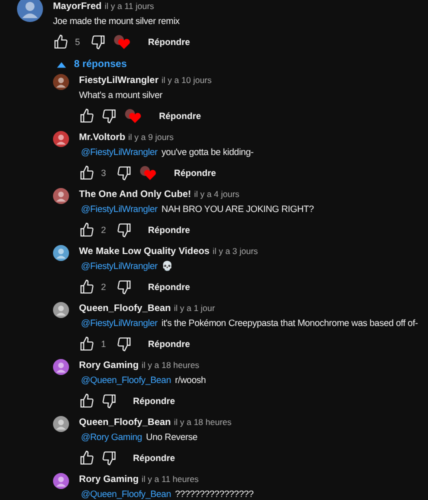 The image size is (428, 500). Describe the element at coordinates (144, 252) in the screenshot. I see `comment-author: We Make Low Quality Videos` at that location.